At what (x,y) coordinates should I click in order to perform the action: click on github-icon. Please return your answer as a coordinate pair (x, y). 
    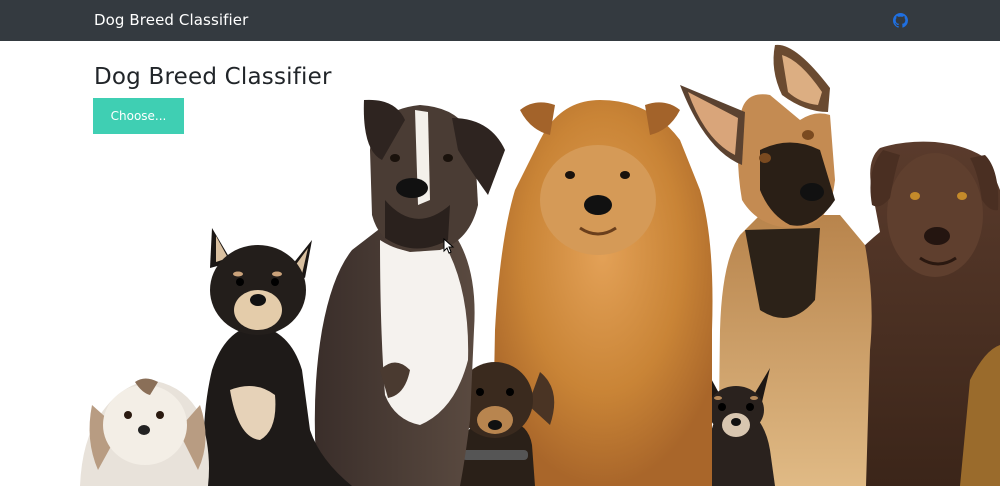
    Looking at the image, I should click on (900, 20).